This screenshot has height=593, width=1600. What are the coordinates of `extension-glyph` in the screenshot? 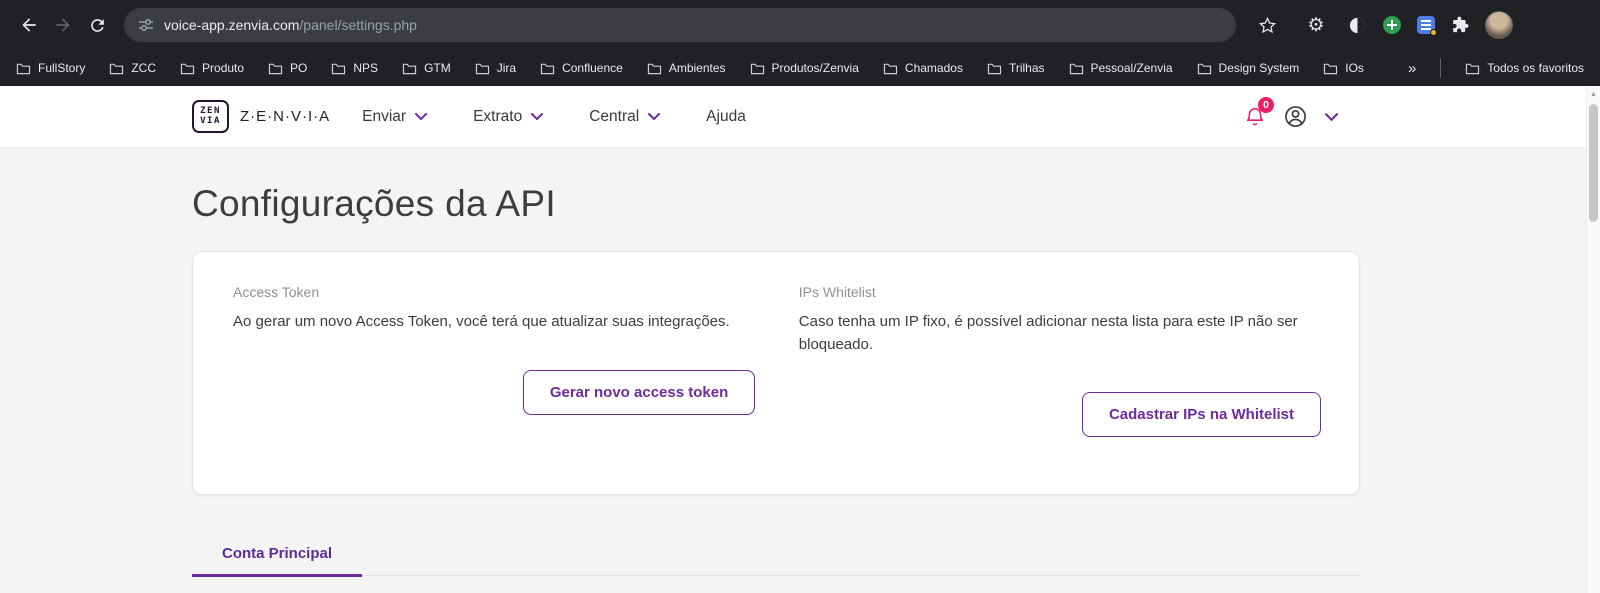 It's located at (1426, 25).